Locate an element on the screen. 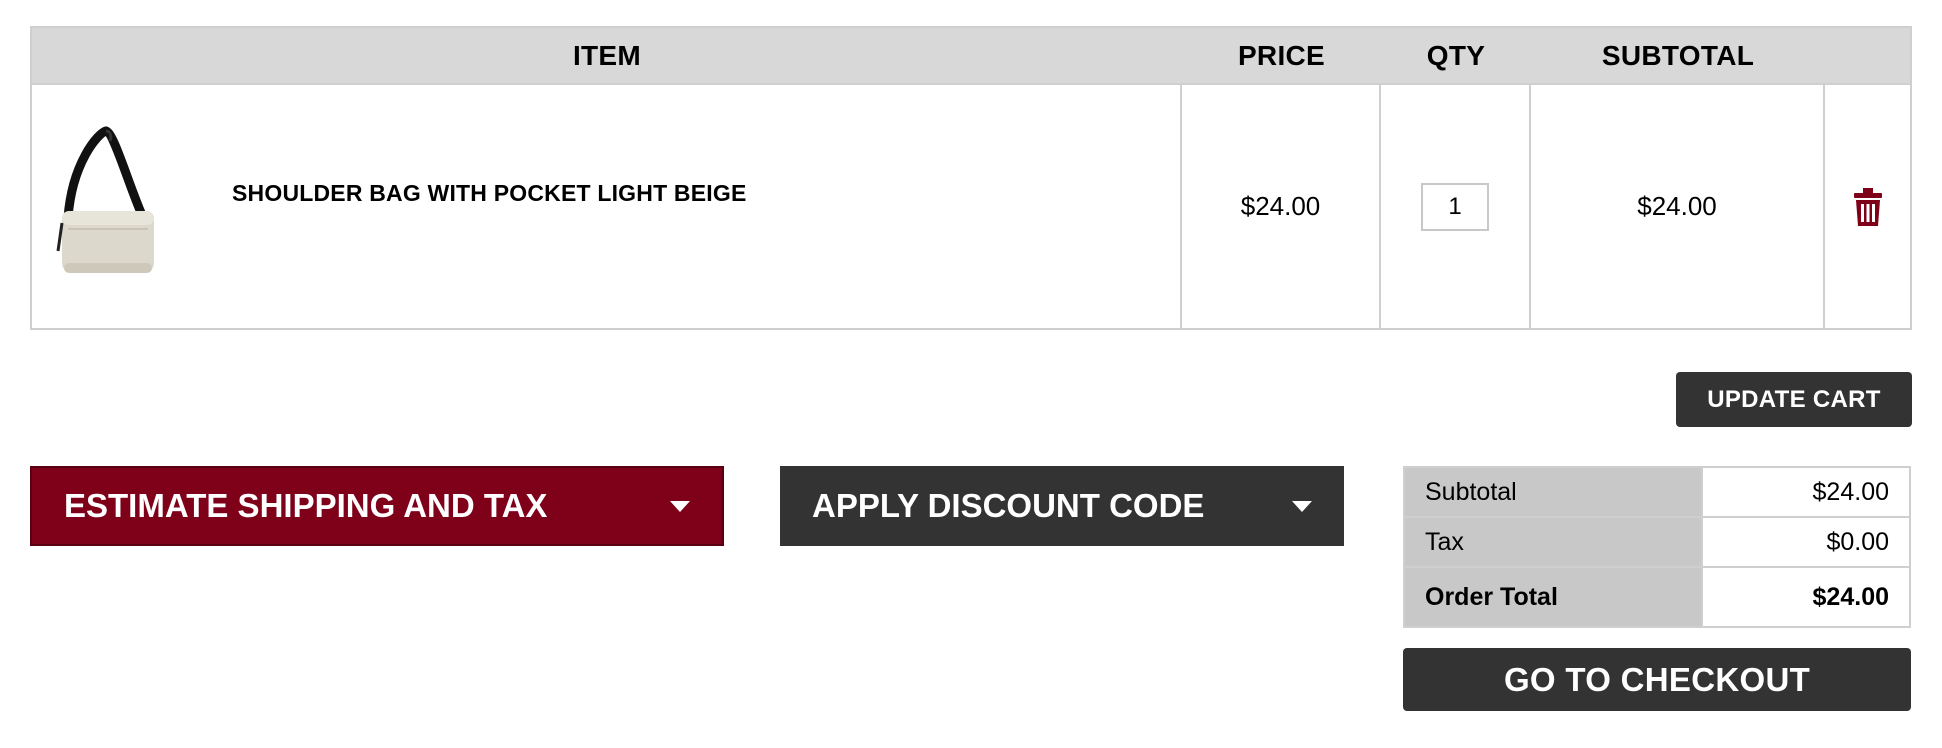 The height and width of the screenshot is (748, 1942). tax-label: Tax is located at coordinates (1554, 542).